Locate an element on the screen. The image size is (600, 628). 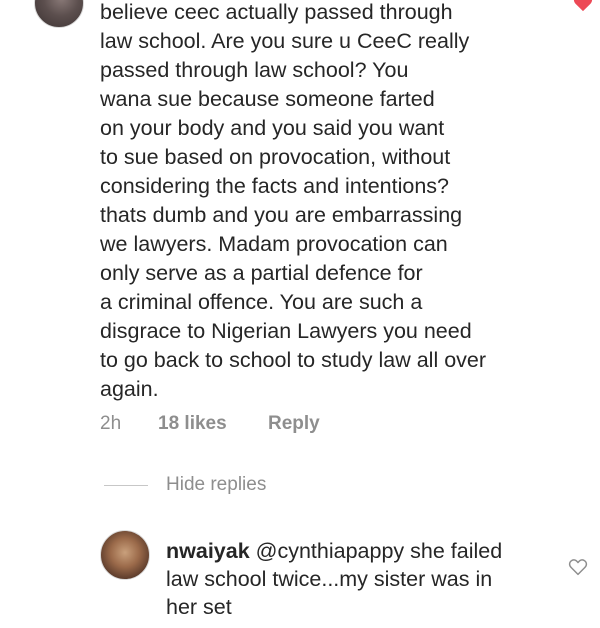
commenter-avatar is located at coordinates (59, 14).